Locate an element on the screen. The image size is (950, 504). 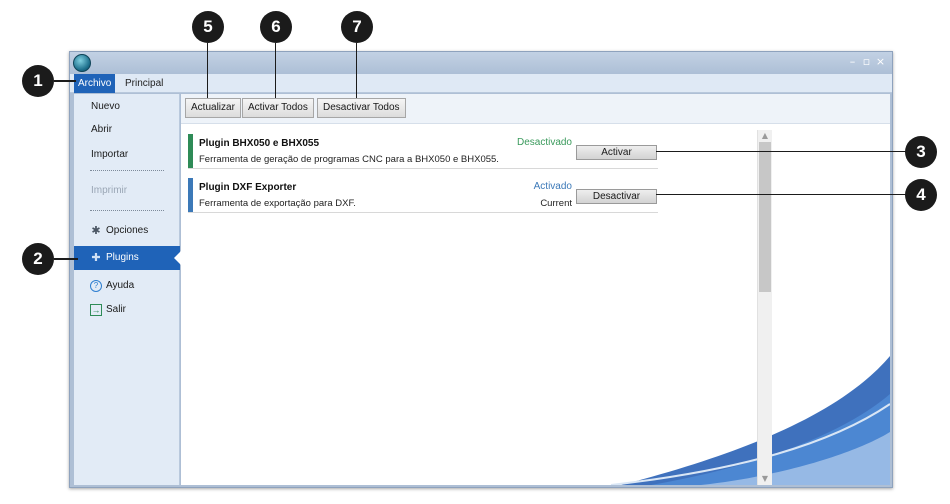
gear-icon: ✱ is located at coordinates (96, 231).